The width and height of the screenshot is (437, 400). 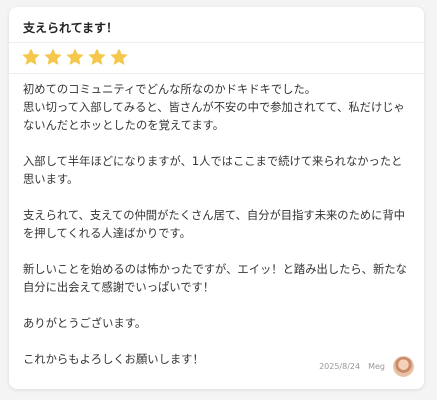 I want to click on review-paragraph: 入部して半年ほどになりますが、1人ではここまで続けて来られなかったと思います。, so click(x=213, y=170).